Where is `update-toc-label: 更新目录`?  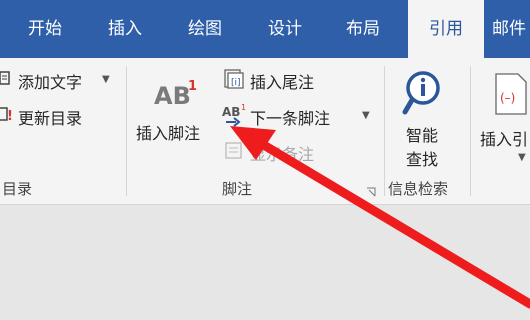
update-toc-label: 更新目录 is located at coordinates (50, 118).